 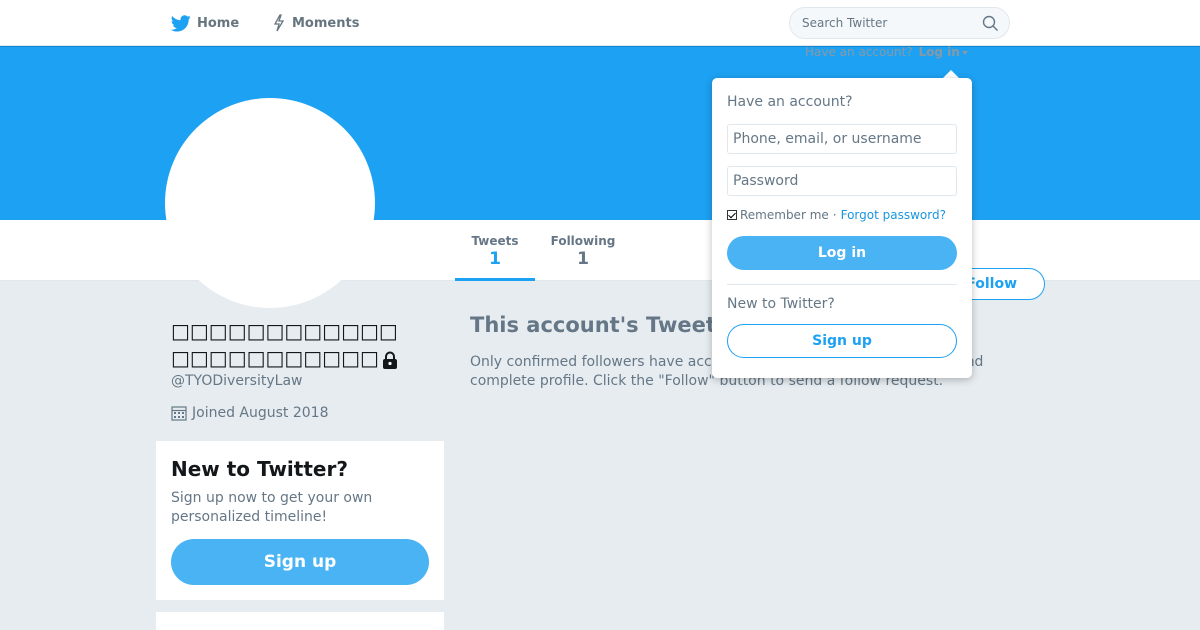 What do you see at coordinates (218, 23) in the screenshot?
I see `nav-home-label: Home` at bounding box center [218, 23].